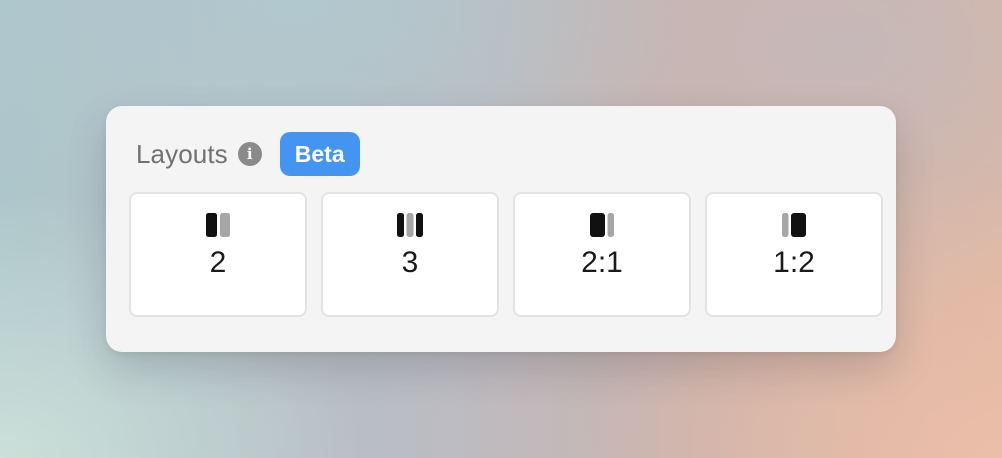  What do you see at coordinates (410, 262) in the screenshot?
I see `layout-option-label: 3` at bounding box center [410, 262].